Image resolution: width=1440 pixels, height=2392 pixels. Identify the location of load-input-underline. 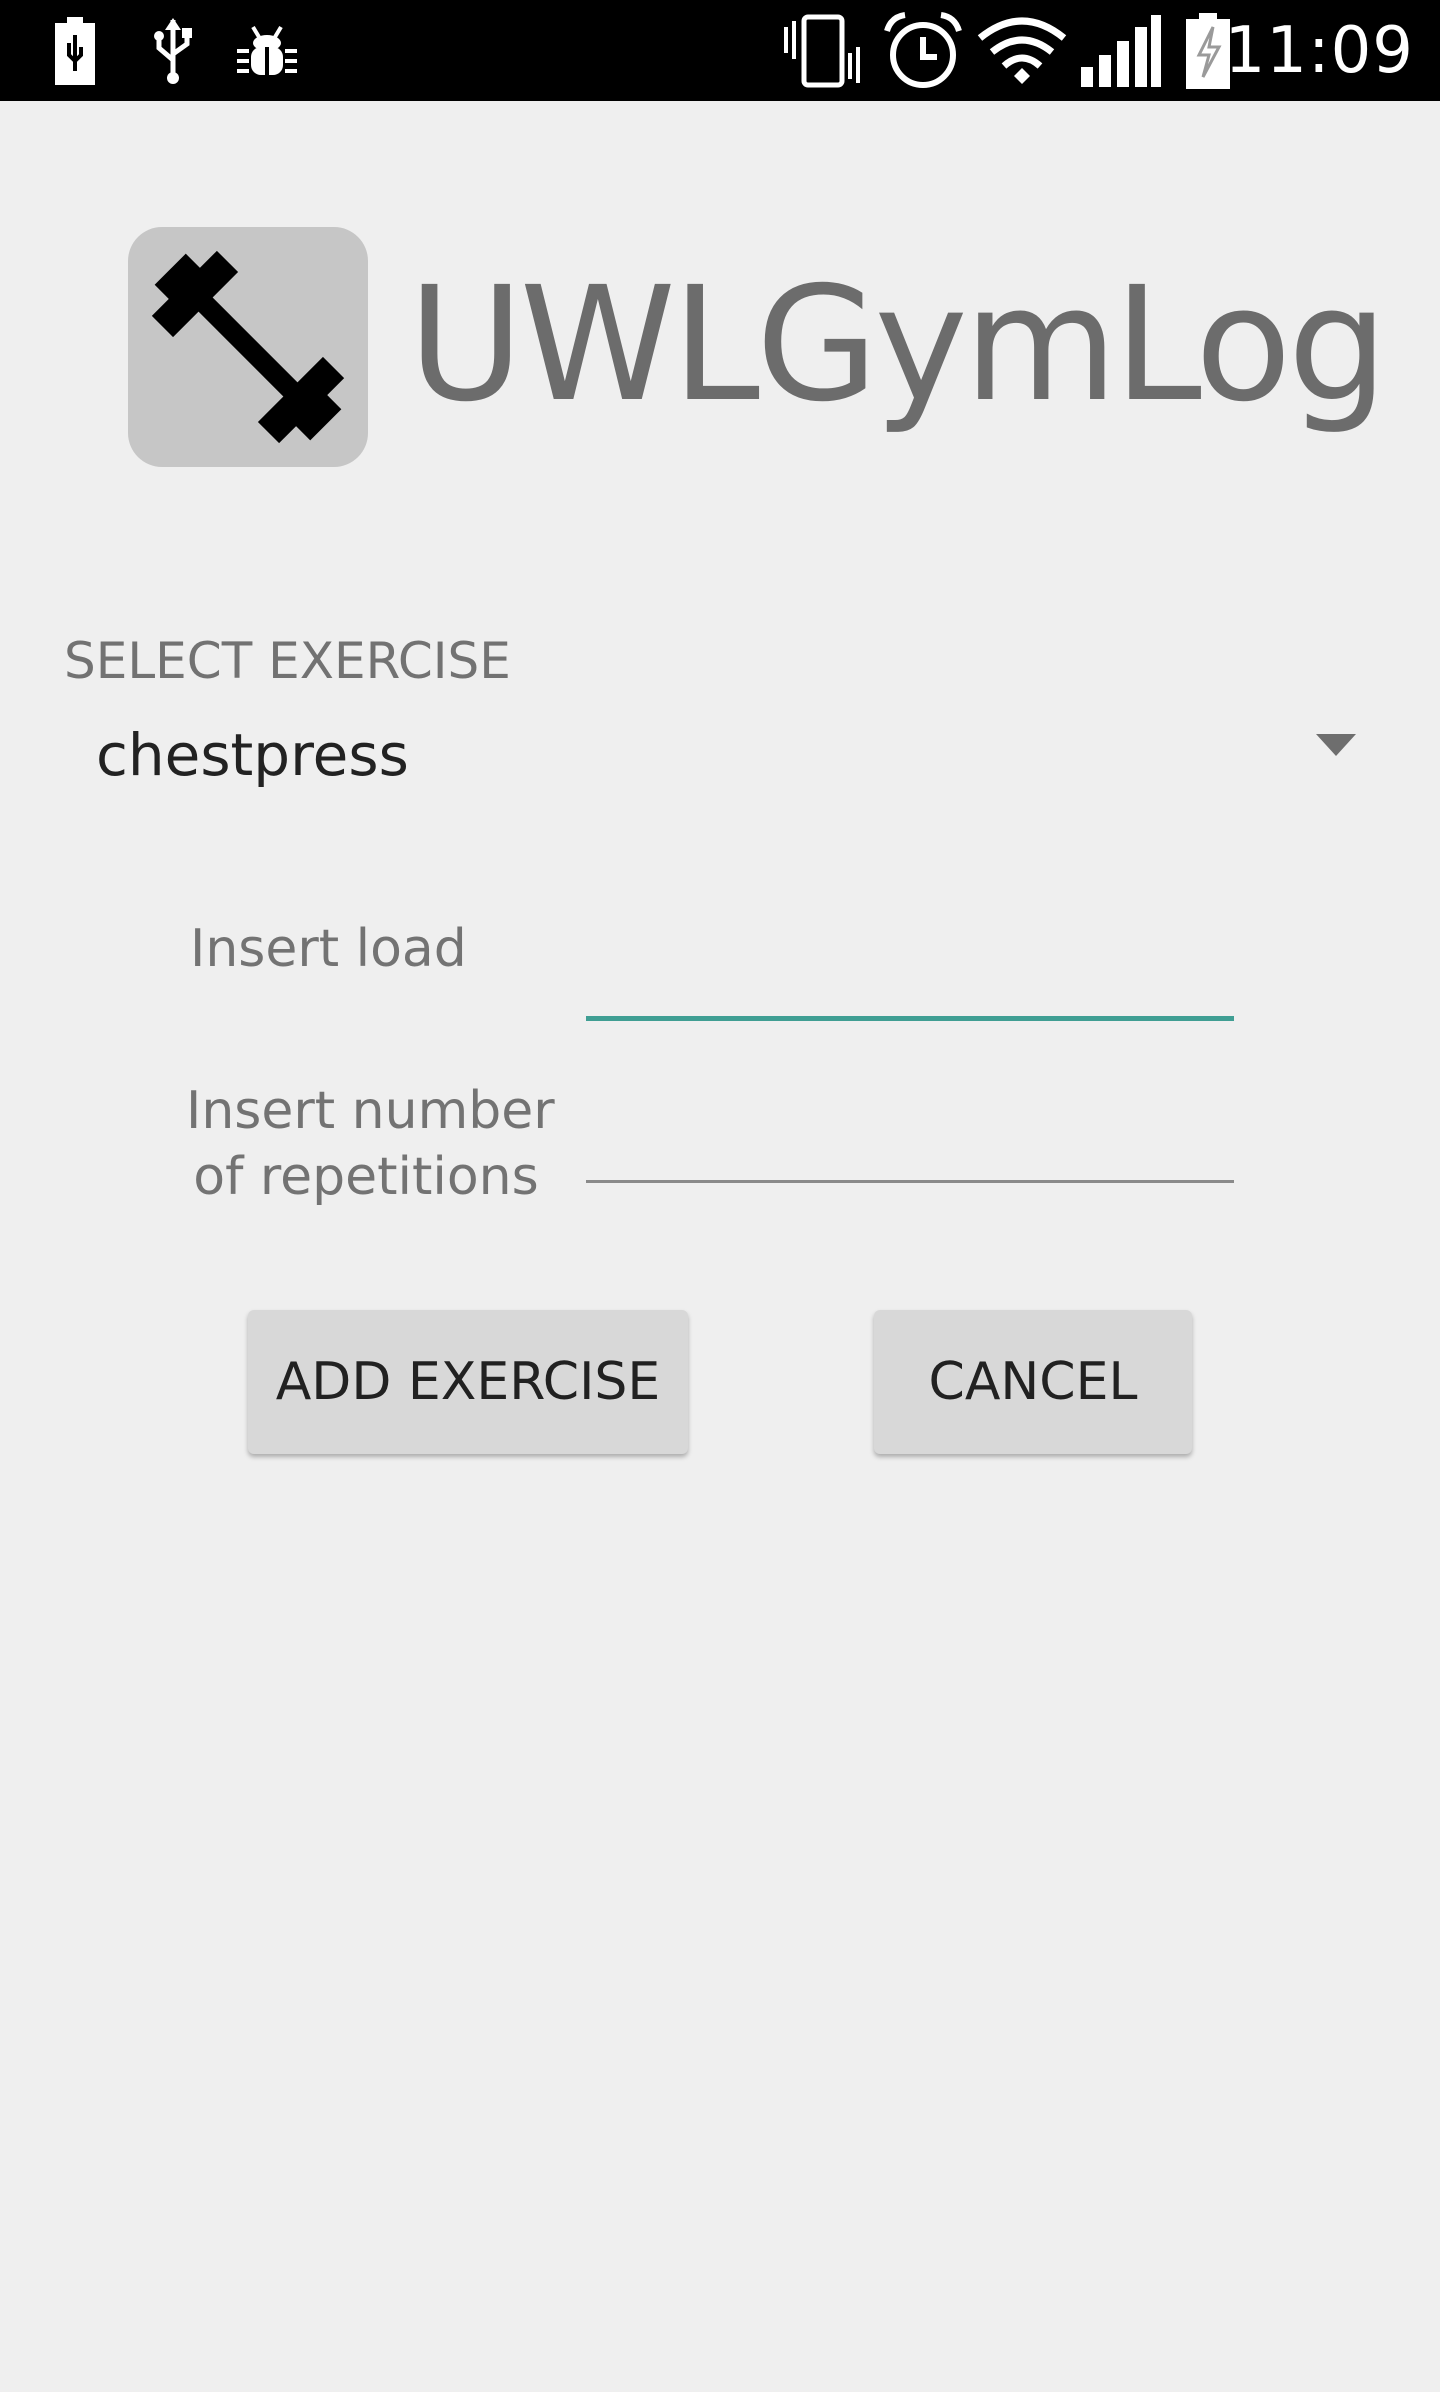
(910, 1018).